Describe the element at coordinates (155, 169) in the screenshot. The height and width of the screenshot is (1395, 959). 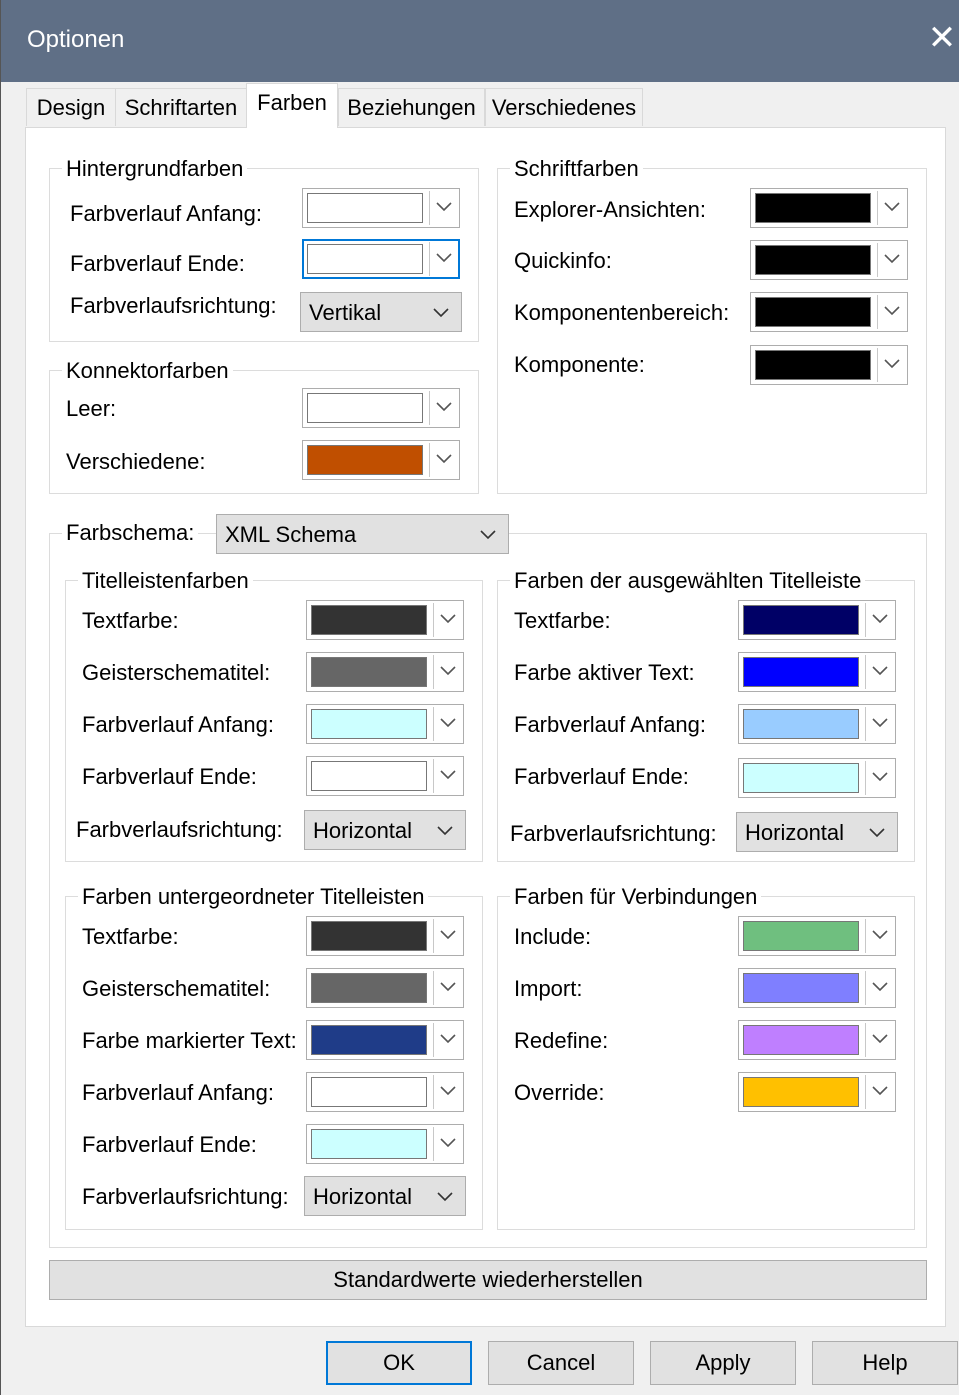
I see `background-colors-legend: Hintergrundfarben` at that location.